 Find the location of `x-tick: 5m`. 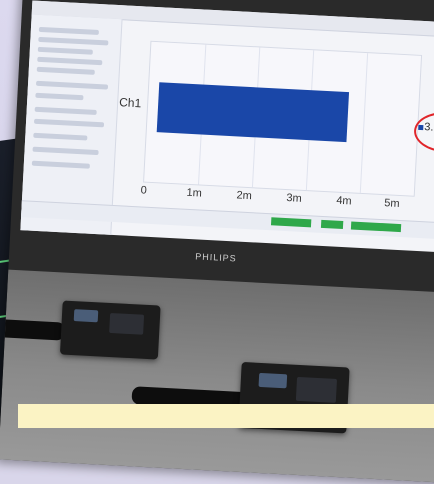

x-tick: 5m is located at coordinates (391, 203).